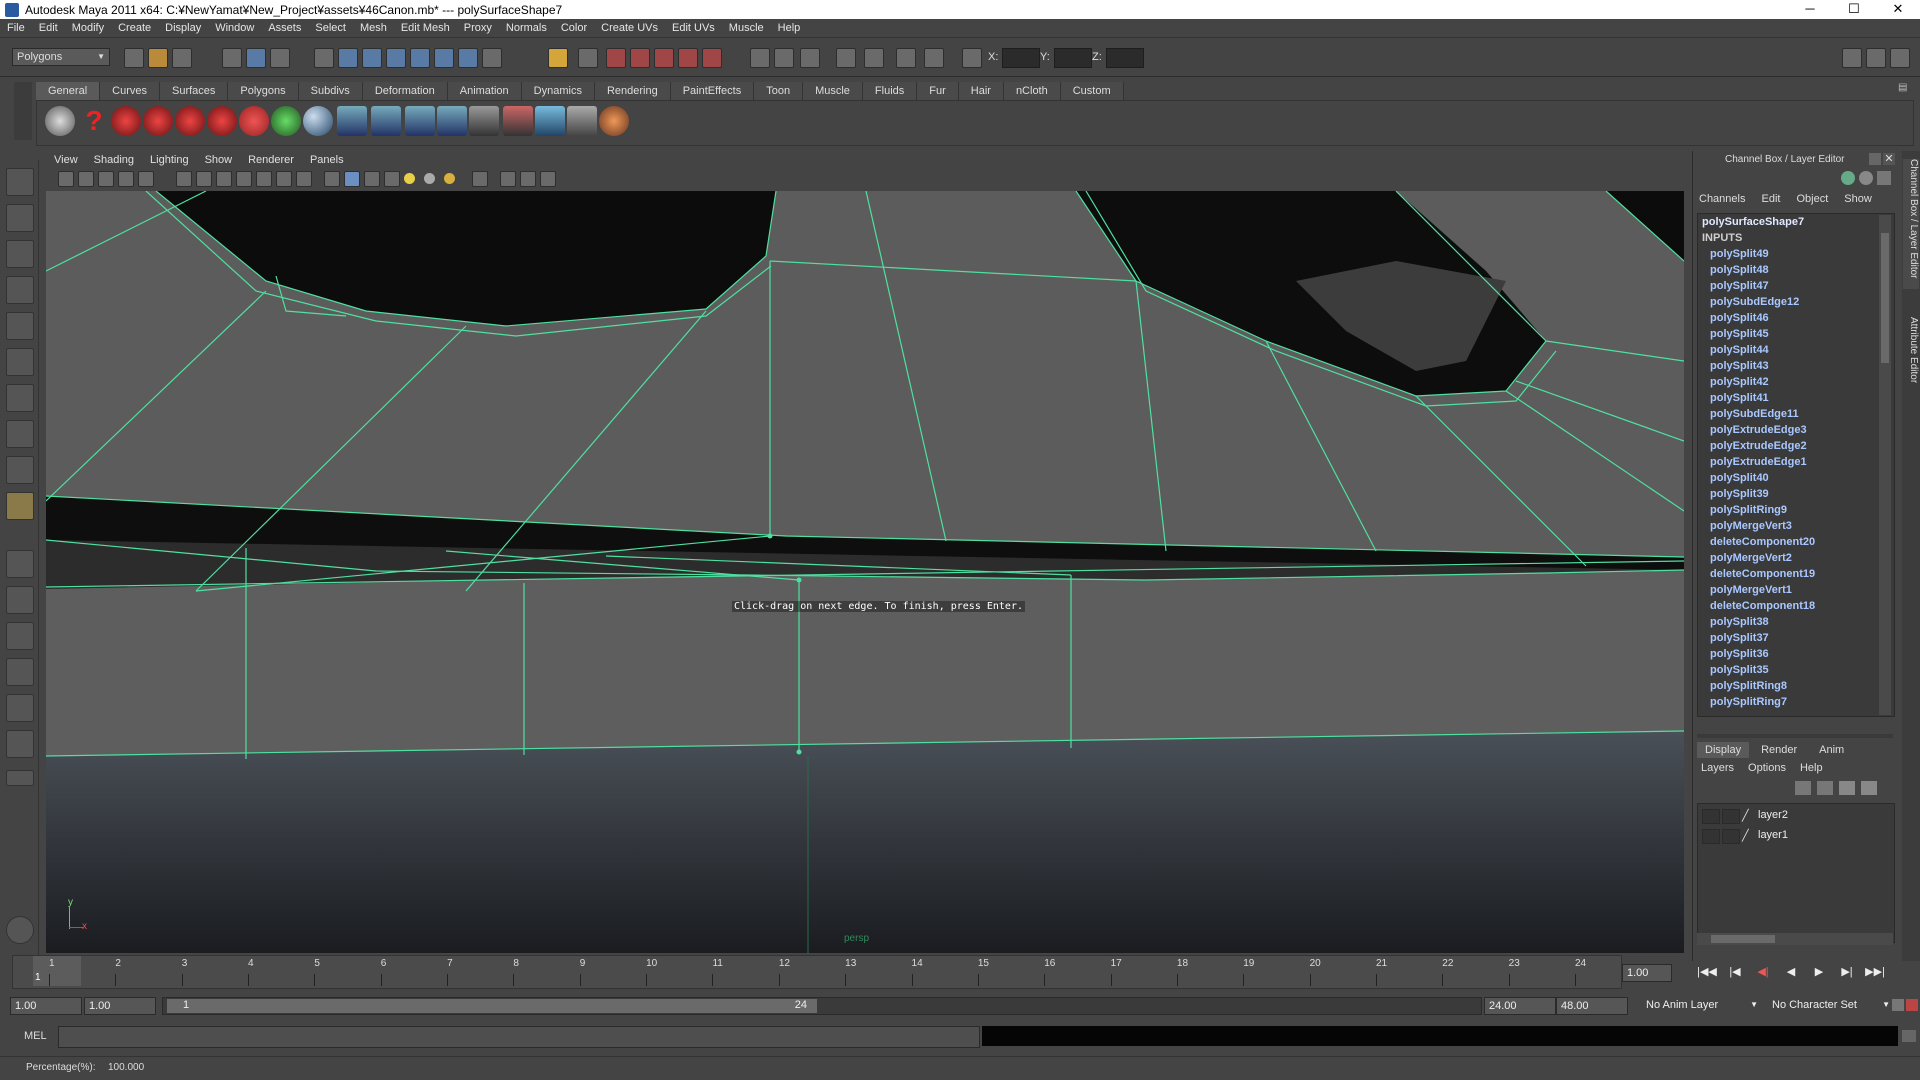  I want to click on cb-input-item: polySplit42, so click(1796, 382).